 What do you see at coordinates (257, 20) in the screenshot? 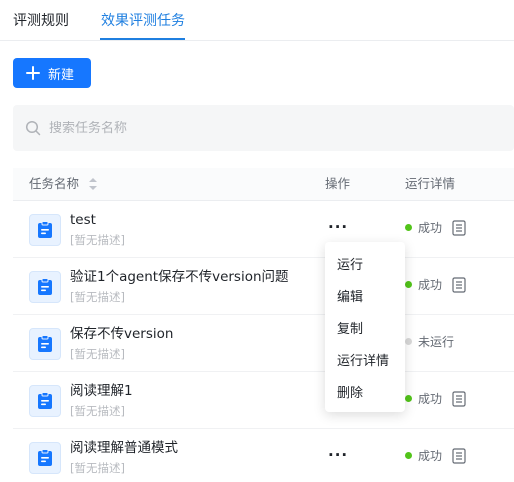
I see `tab-bar: 评测规则 效果评测任务` at bounding box center [257, 20].